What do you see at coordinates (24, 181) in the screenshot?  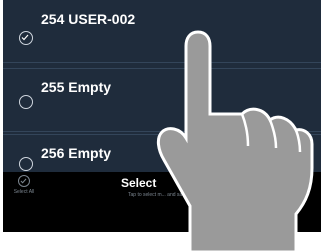 I see `select-all-icon` at bounding box center [24, 181].